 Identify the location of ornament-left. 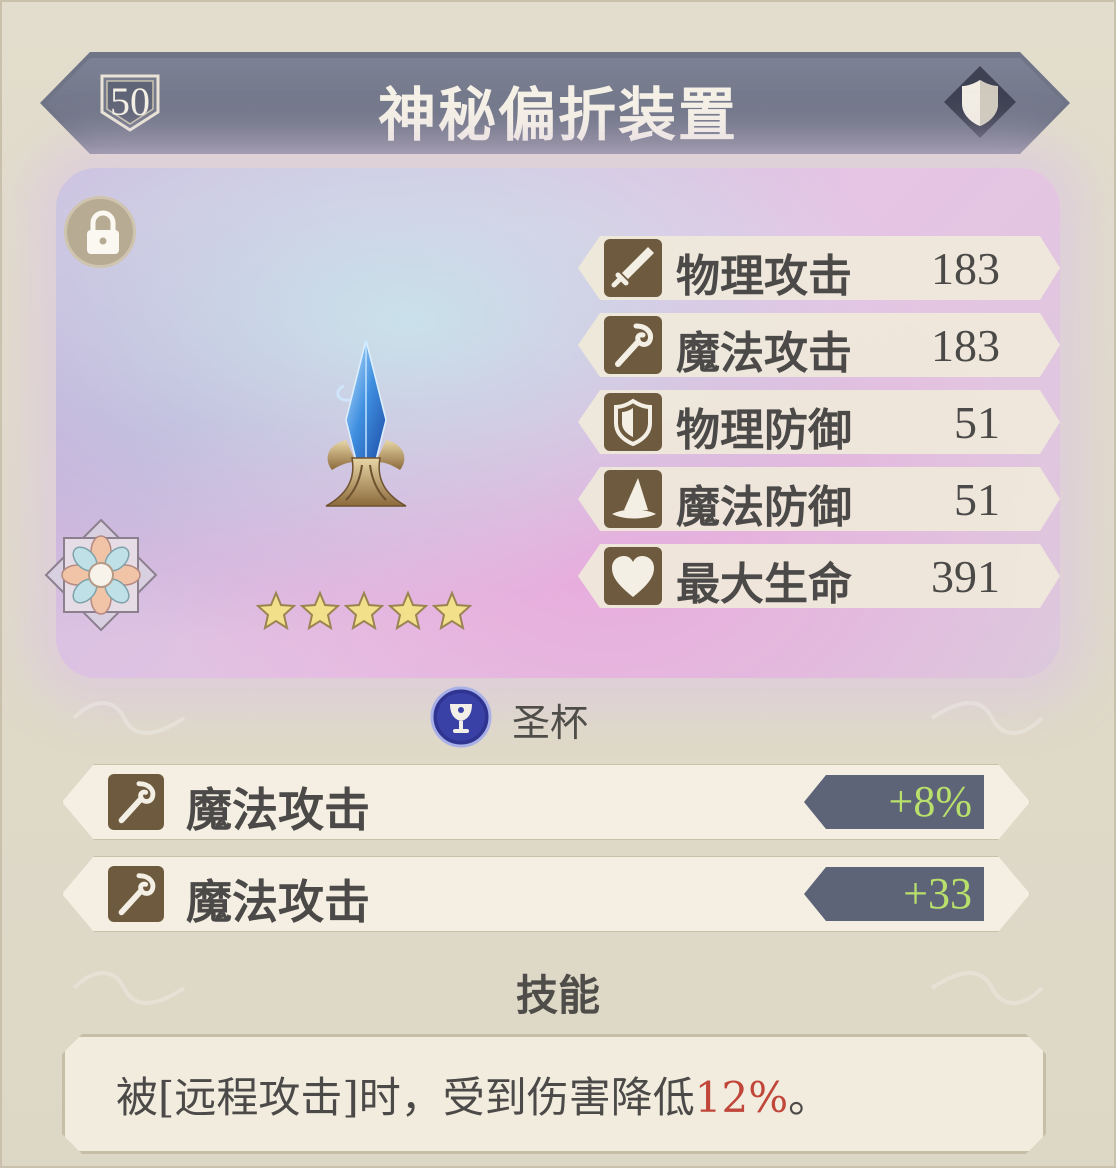
(129, 718).